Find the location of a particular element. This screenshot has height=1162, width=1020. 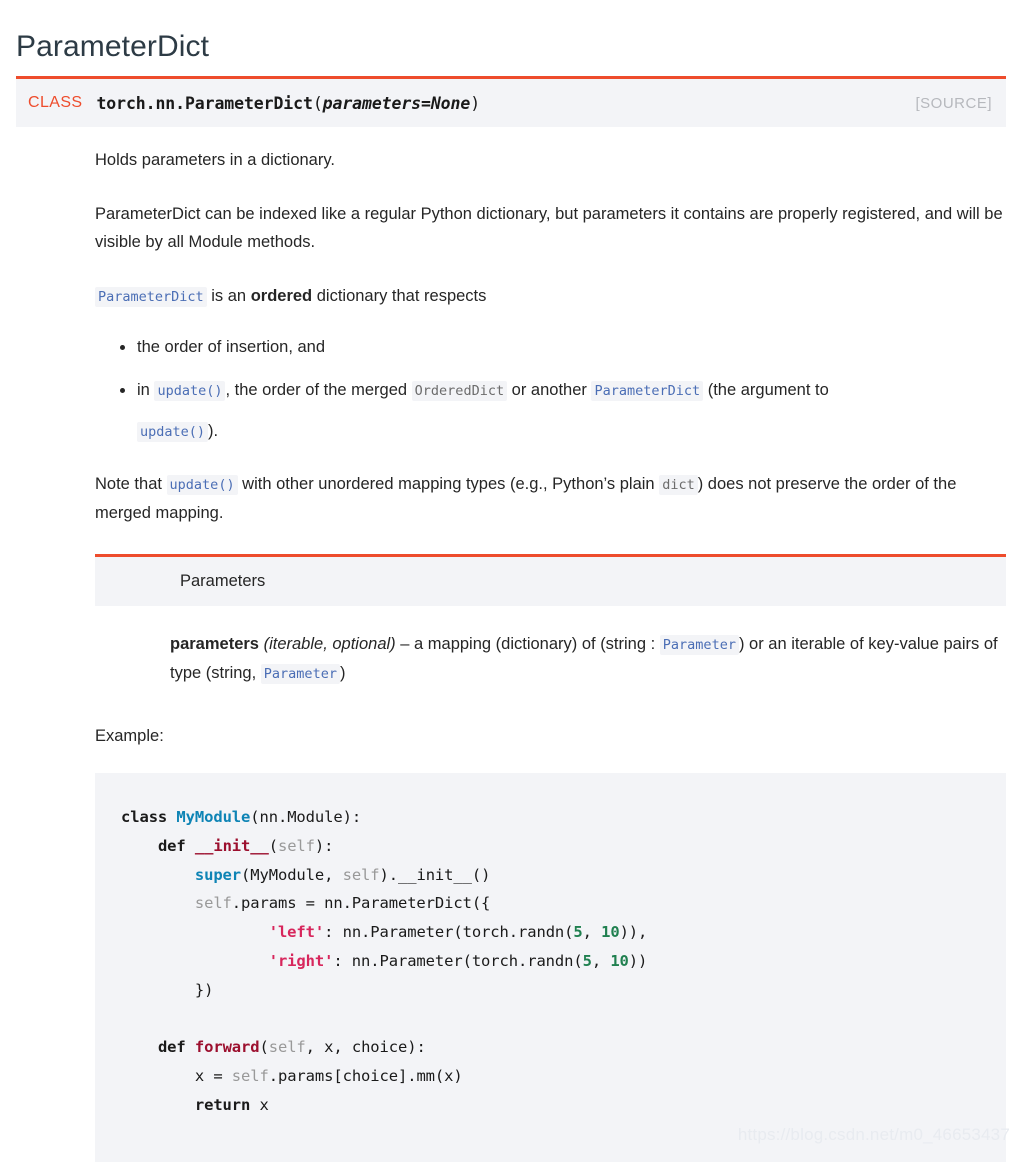

ordered-intro-after: dictionary that respects is located at coordinates (399, 296).